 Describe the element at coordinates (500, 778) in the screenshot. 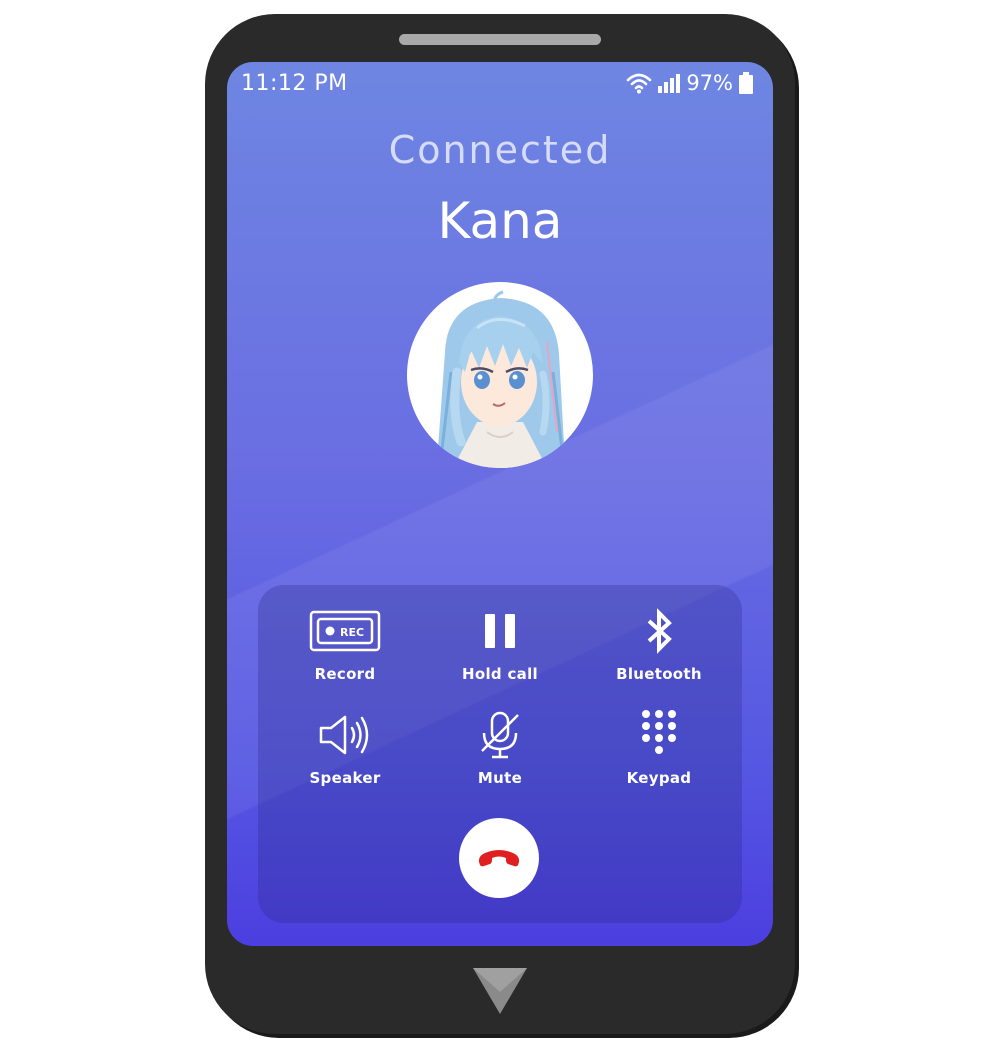

I see `mute-label: Mute` at that location.